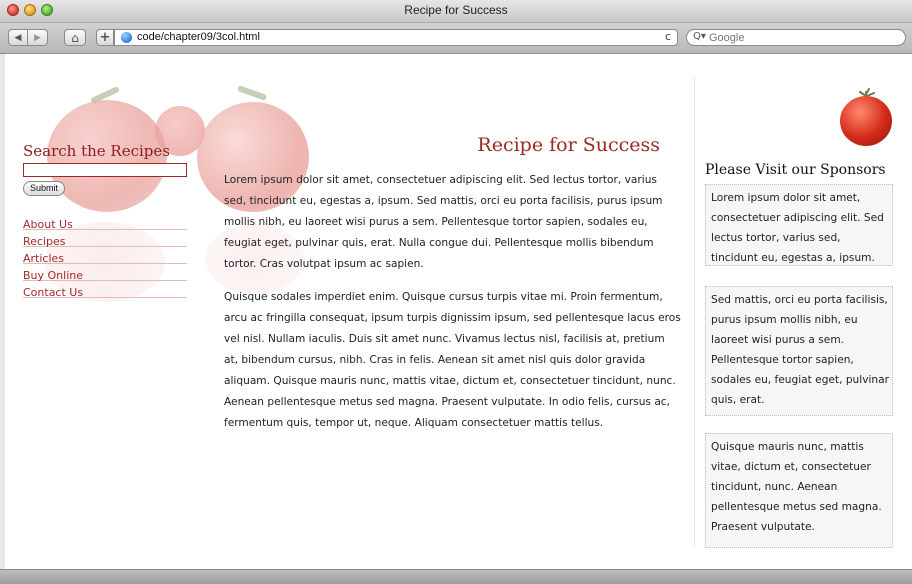 The width and height of the screenshot is (912, 584). What do you see at coordinates (804, 37) in the screenshot?
I see `browser-search-input` at bounding box center [804, 37].